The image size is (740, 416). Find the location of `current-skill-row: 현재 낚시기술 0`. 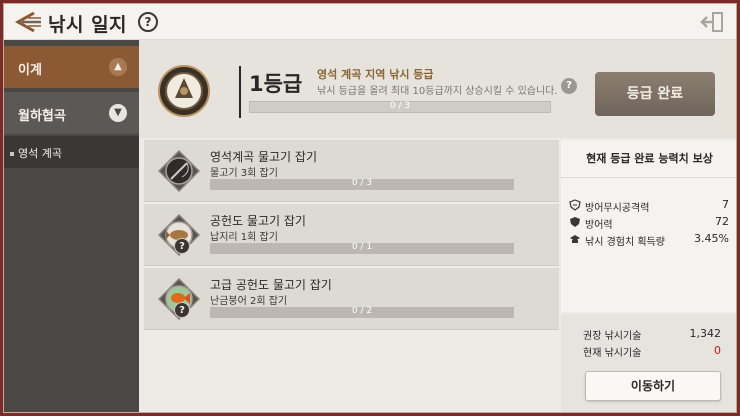

current-skill-row: 현재 낚시기술 0 is located at coordinates (652, 351).